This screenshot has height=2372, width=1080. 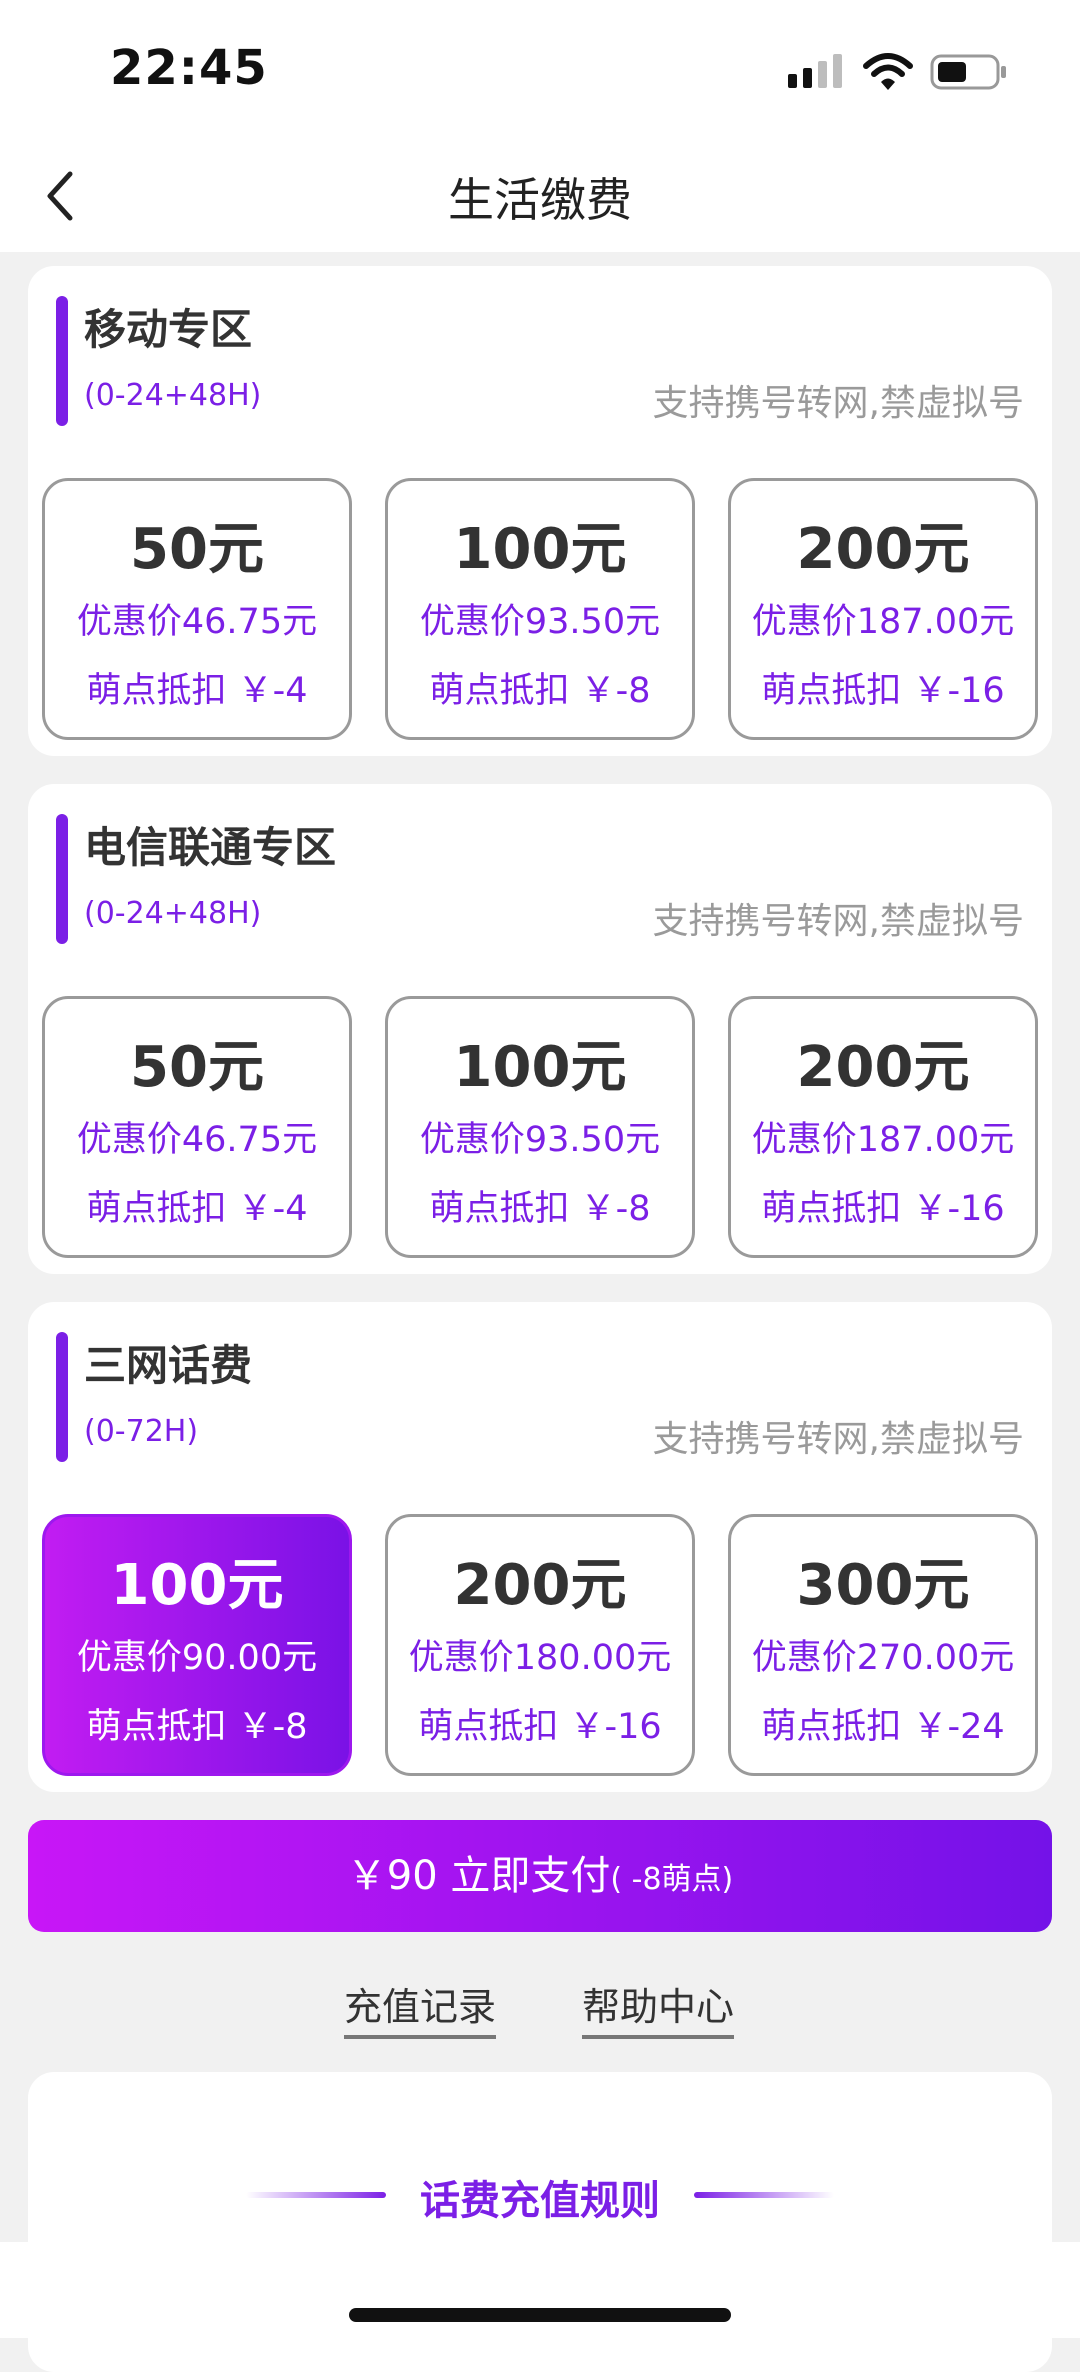 What do you see at coordinates (478, 1876) in the screenshot?
I see `pay-button-label: ￥90 立即支付` at bounding box center [478, 1876].